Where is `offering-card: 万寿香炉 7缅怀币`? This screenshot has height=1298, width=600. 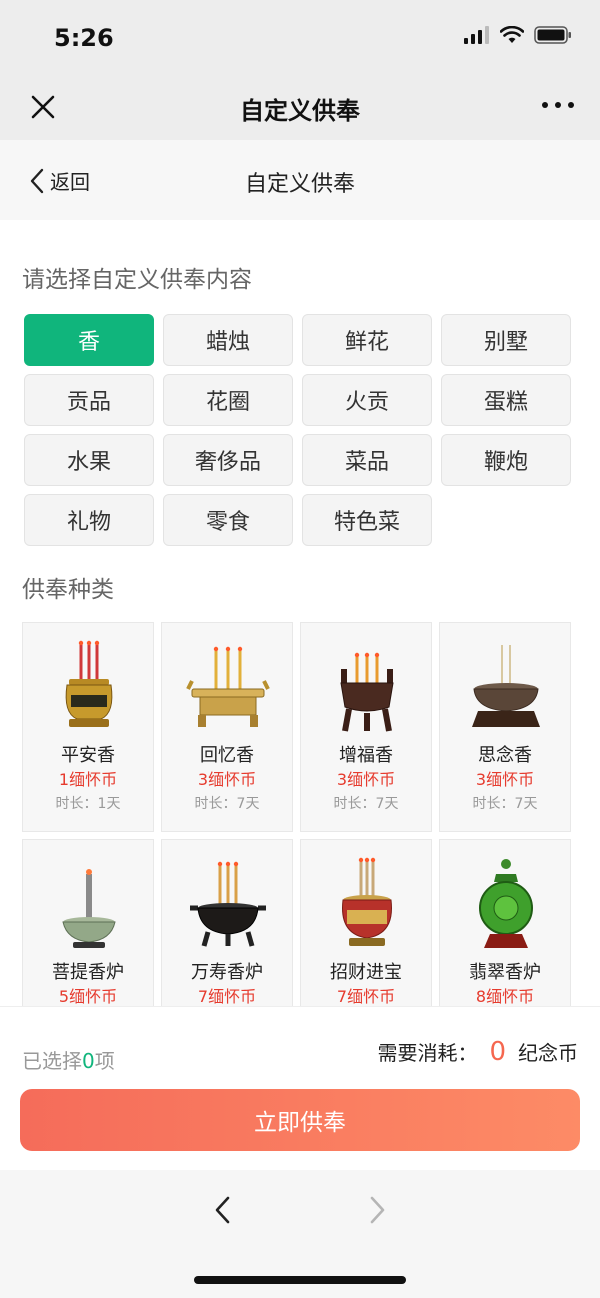
offering-card: 万寿香炉 7缅怀币 is located at coordinates (227, 922).